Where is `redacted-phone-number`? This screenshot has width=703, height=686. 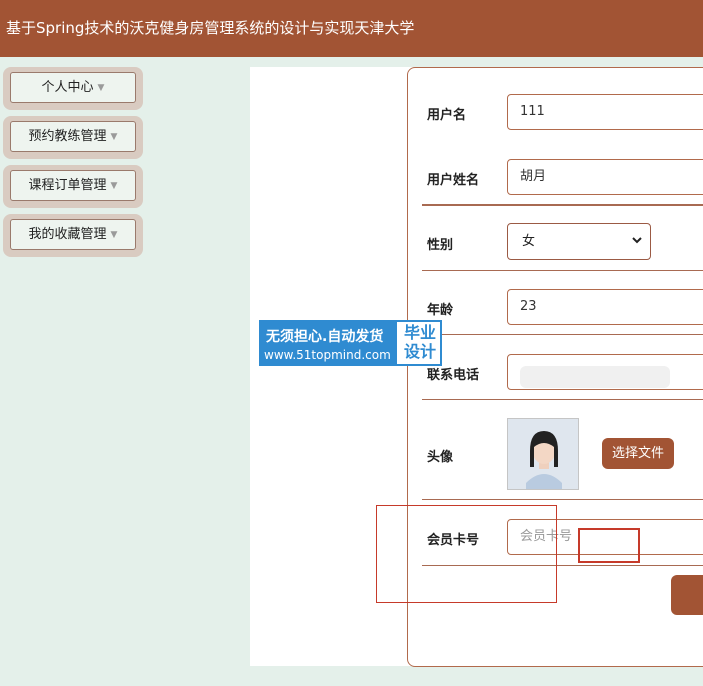 redacted-phone-number is located at coordinates (595, 377).